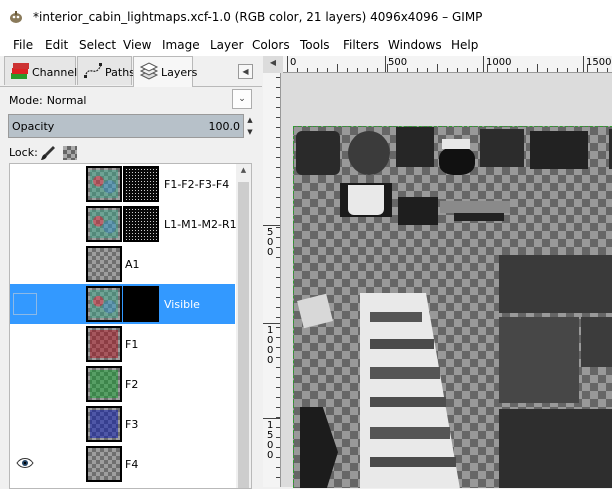 Image resolution: width=612 pixels, height=489 pixels. Describe the element at coordinates (250, 120) in the screenshot. I see `spin-up-icon: ▲` at that location.